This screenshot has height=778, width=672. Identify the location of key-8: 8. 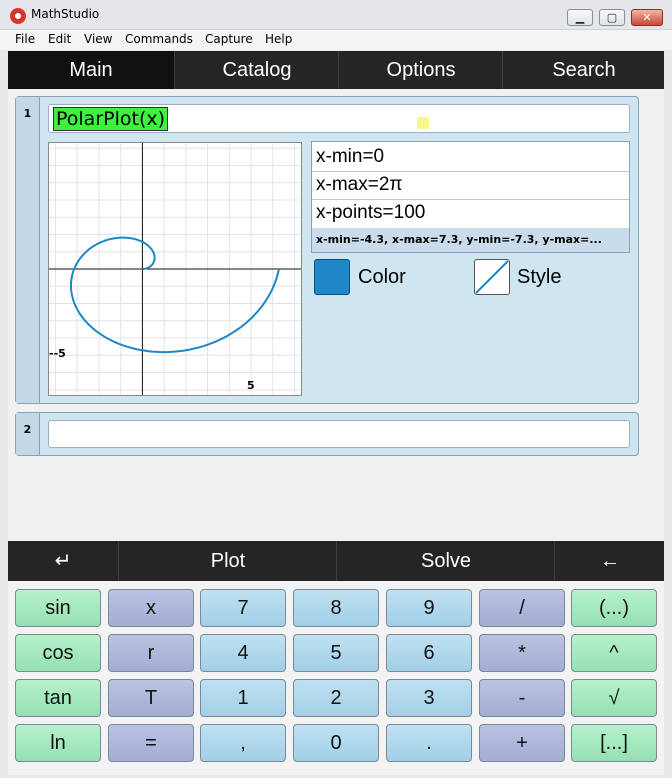
(336, 608).